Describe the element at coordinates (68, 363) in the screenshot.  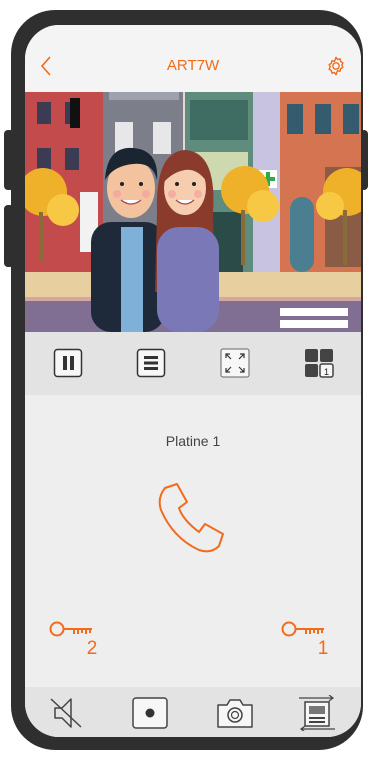
I see `pause-icon` at that location.